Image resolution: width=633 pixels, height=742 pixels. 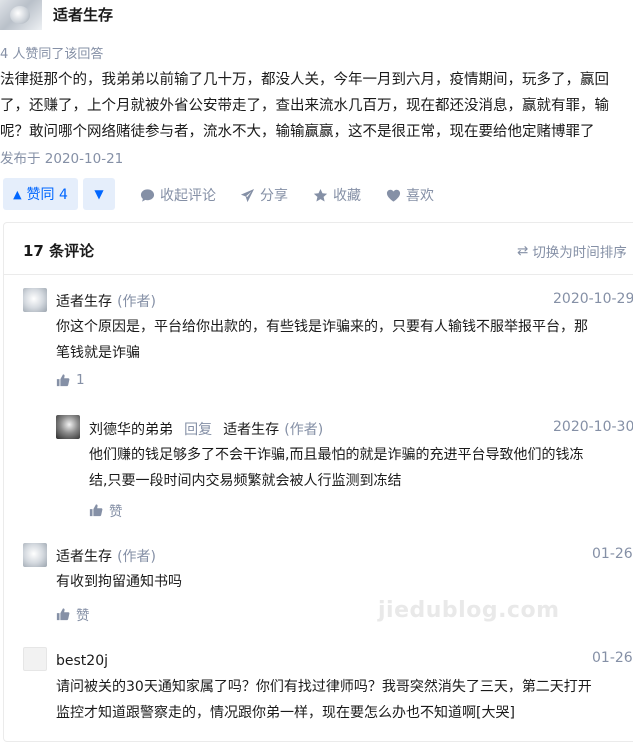 What do you see at coordinates (98, 353) in the screenshot?
I see `comment-line: 笔钱就是诈骗` at bounding box center [98, 353].